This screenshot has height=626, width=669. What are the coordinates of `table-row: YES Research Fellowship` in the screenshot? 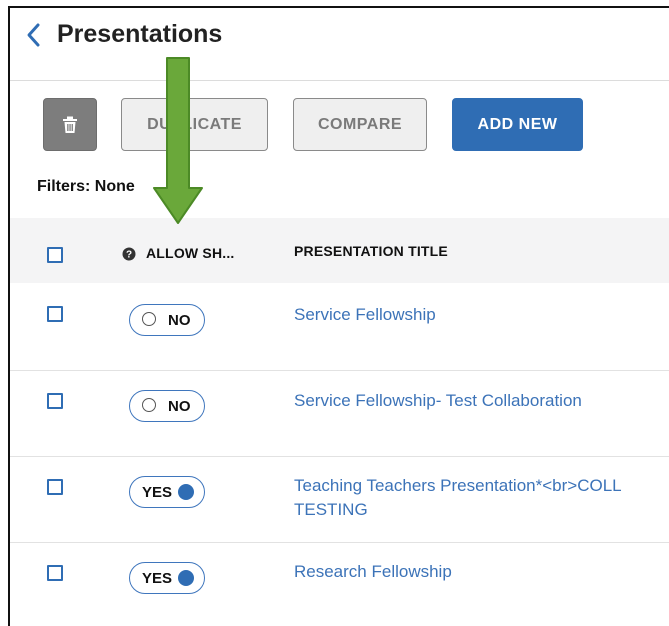 It's located at (339, 584).